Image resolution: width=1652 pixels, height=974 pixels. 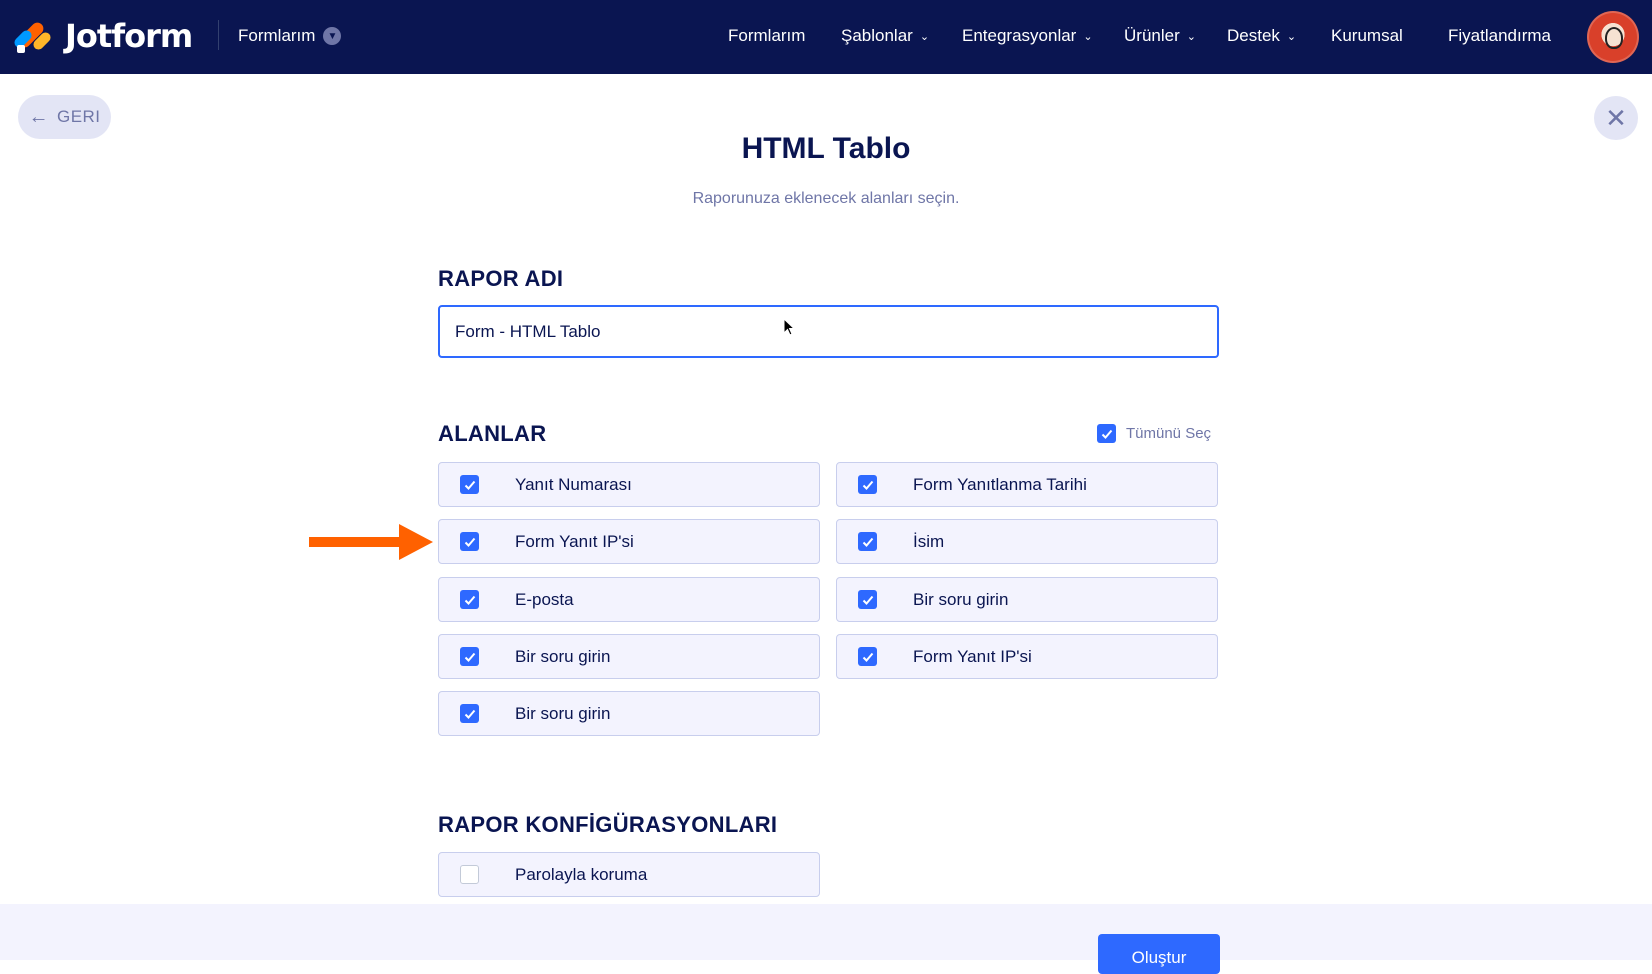 I want to click on user-avatar, so click(x=1613, y=37).